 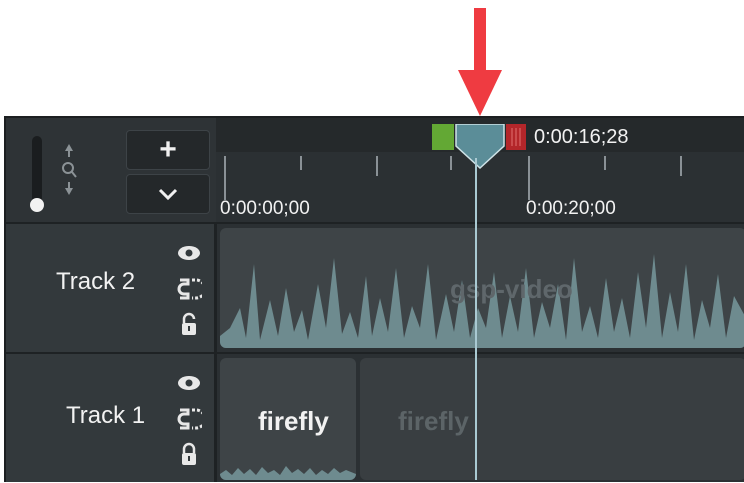 I want to click on track-header: Track 2, so click(x=111, y=288).